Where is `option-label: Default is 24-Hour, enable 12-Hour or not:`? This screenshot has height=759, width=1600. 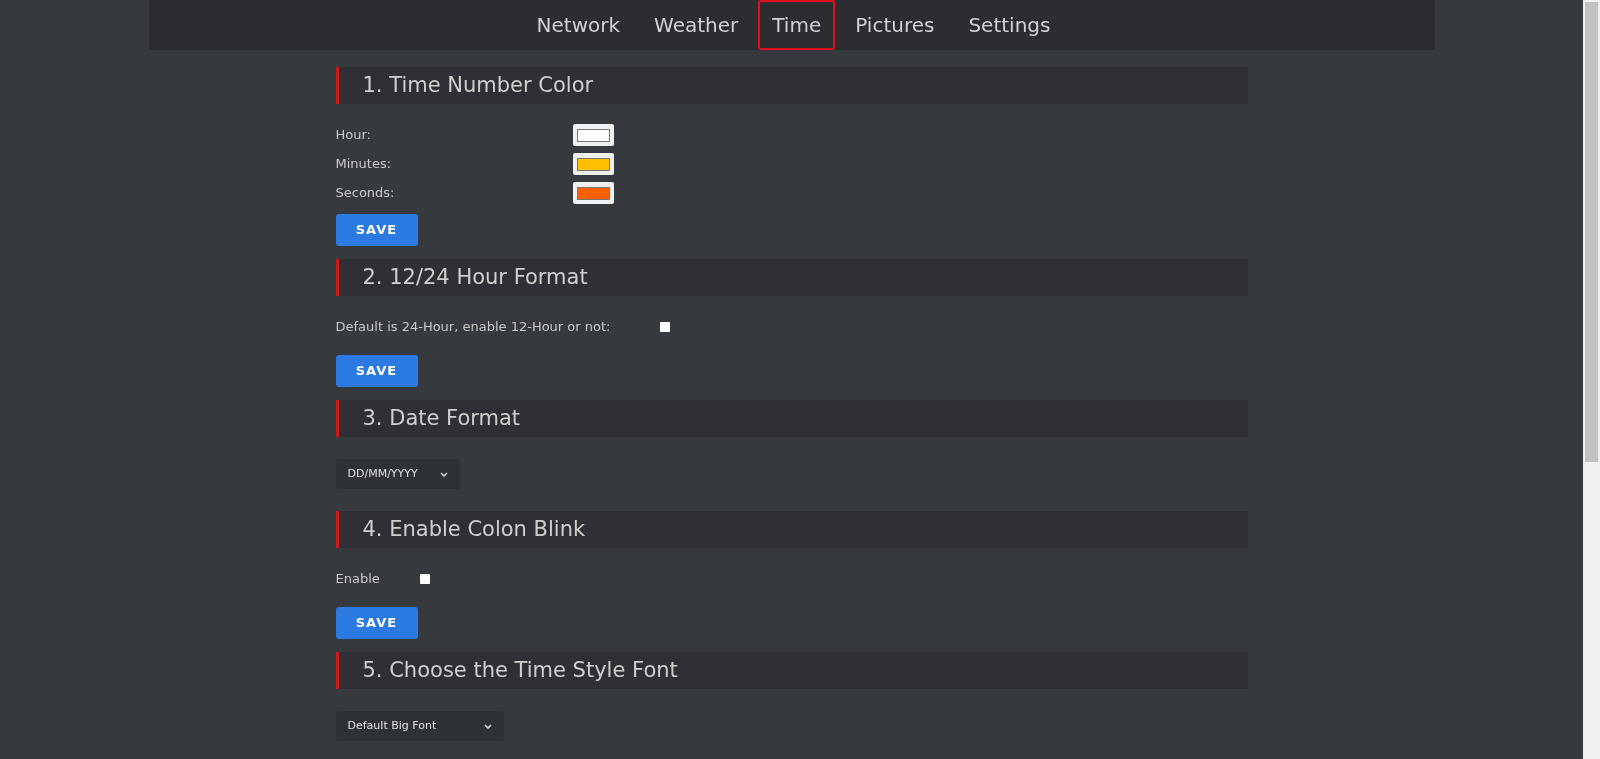
option-label: Default is 24-Hour, enable 12-Hour or not: is located at coordinates (473, 327).